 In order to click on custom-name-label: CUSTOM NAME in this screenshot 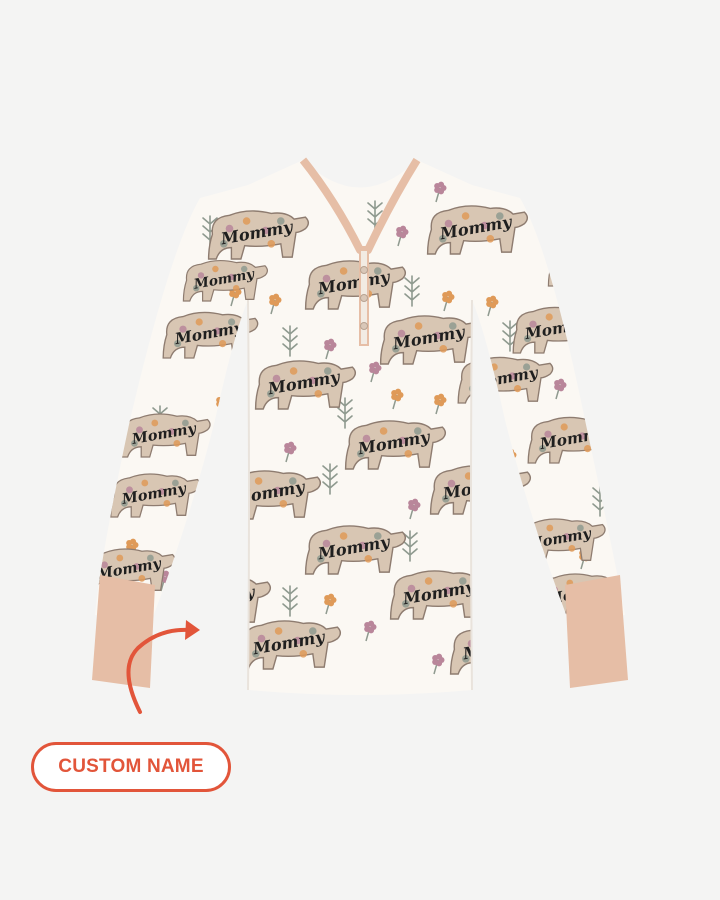, I will do `click(131, 766)`.